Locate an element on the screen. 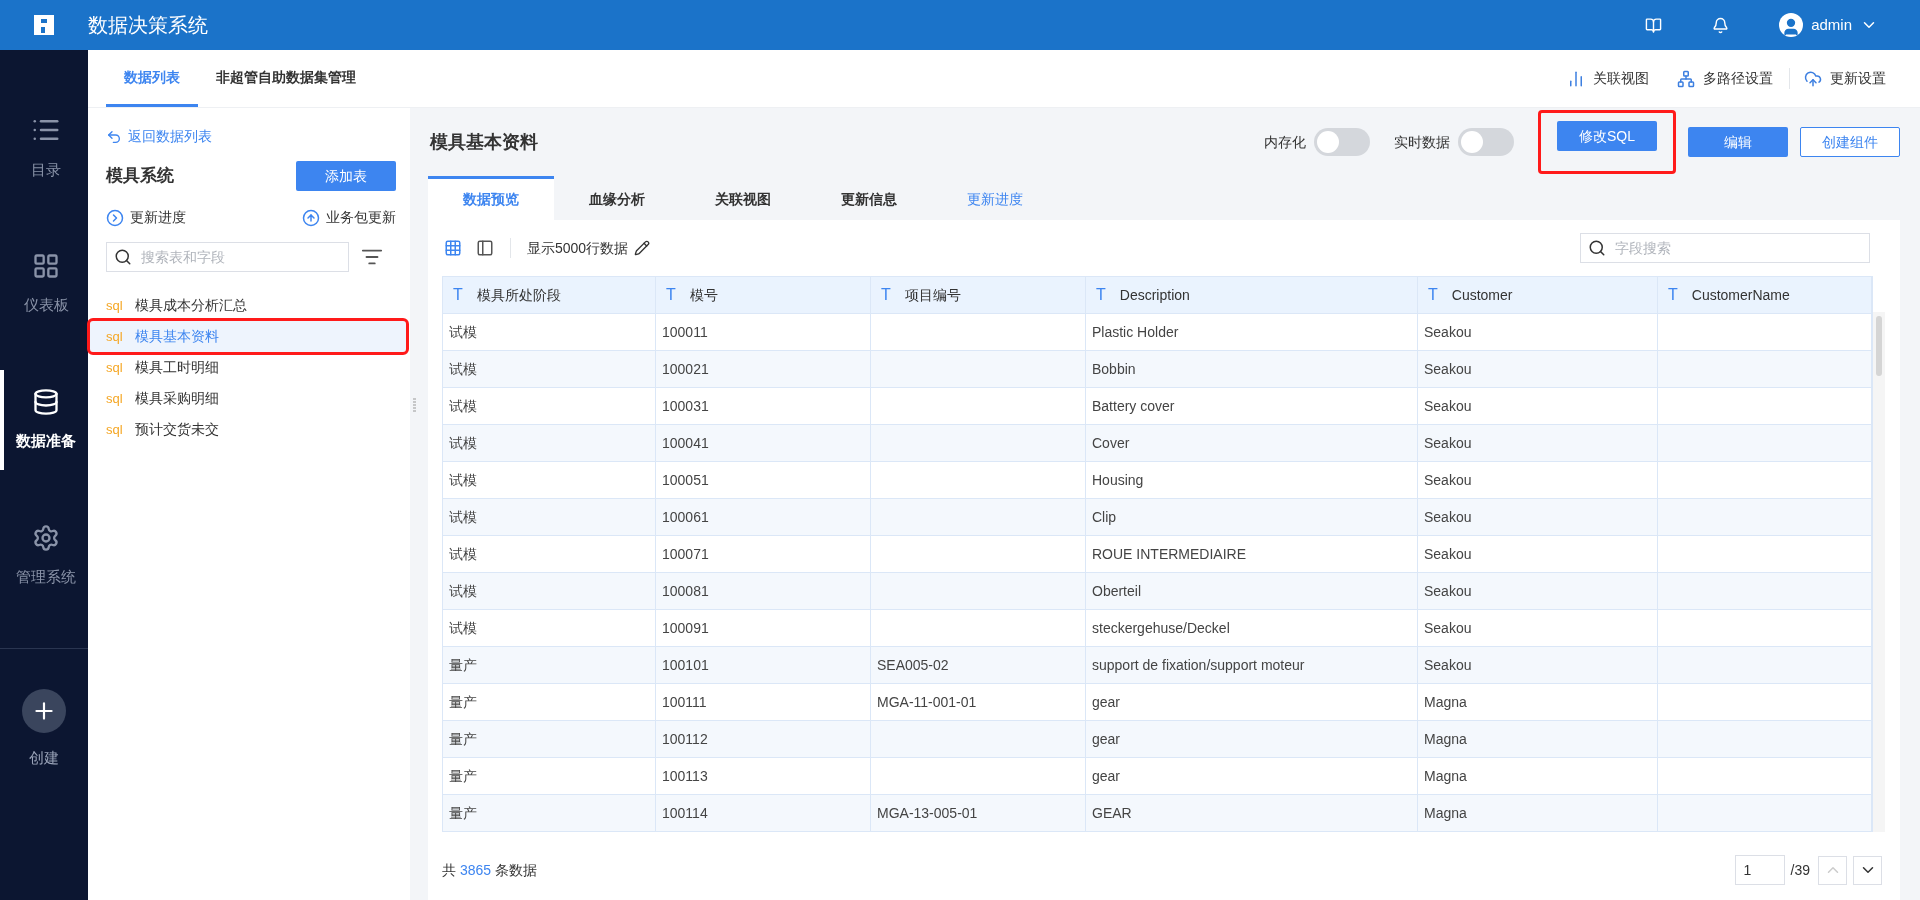  cloud-upload-icon is located at coordinates (1813, 78).